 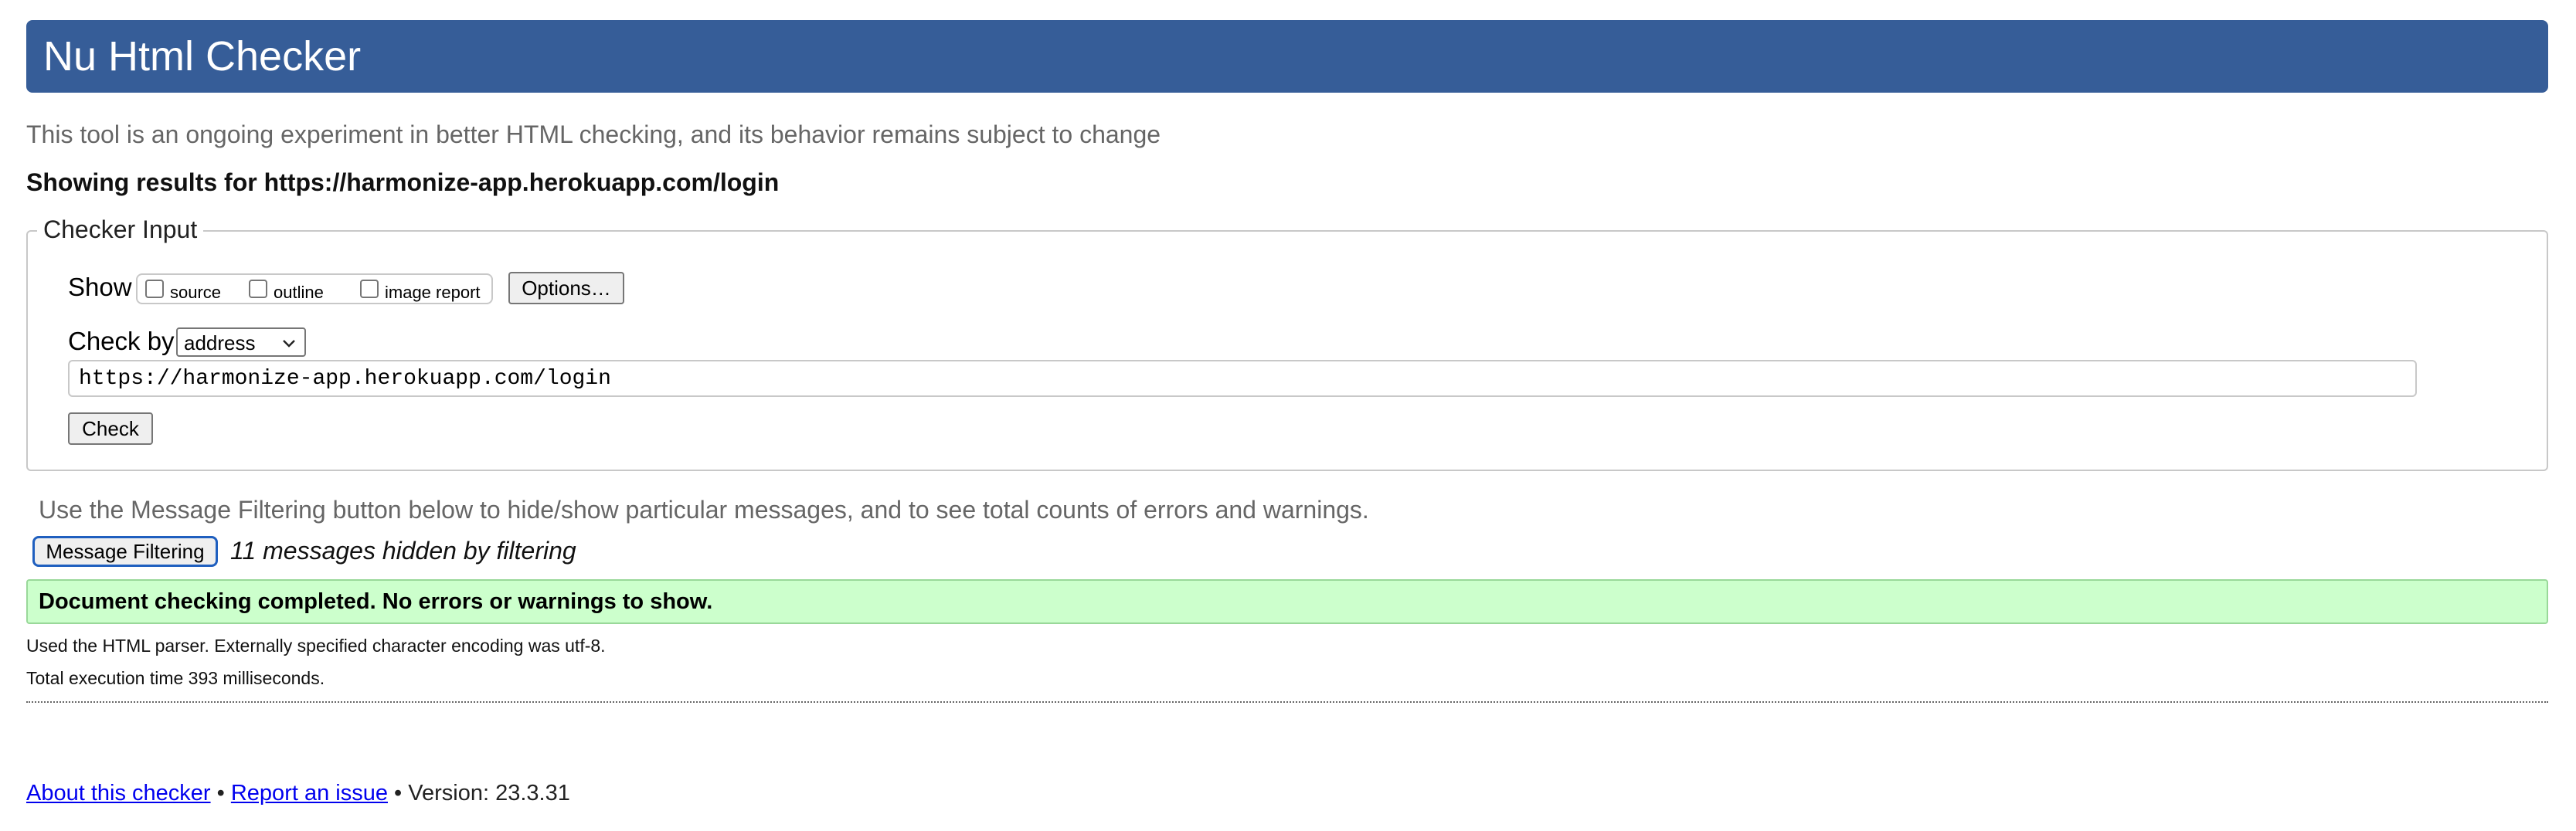 What do you see at coordinates (118, 793) in the screenshot?
I see `about-checker-link: About this checker` at bounding box center [118, 793].